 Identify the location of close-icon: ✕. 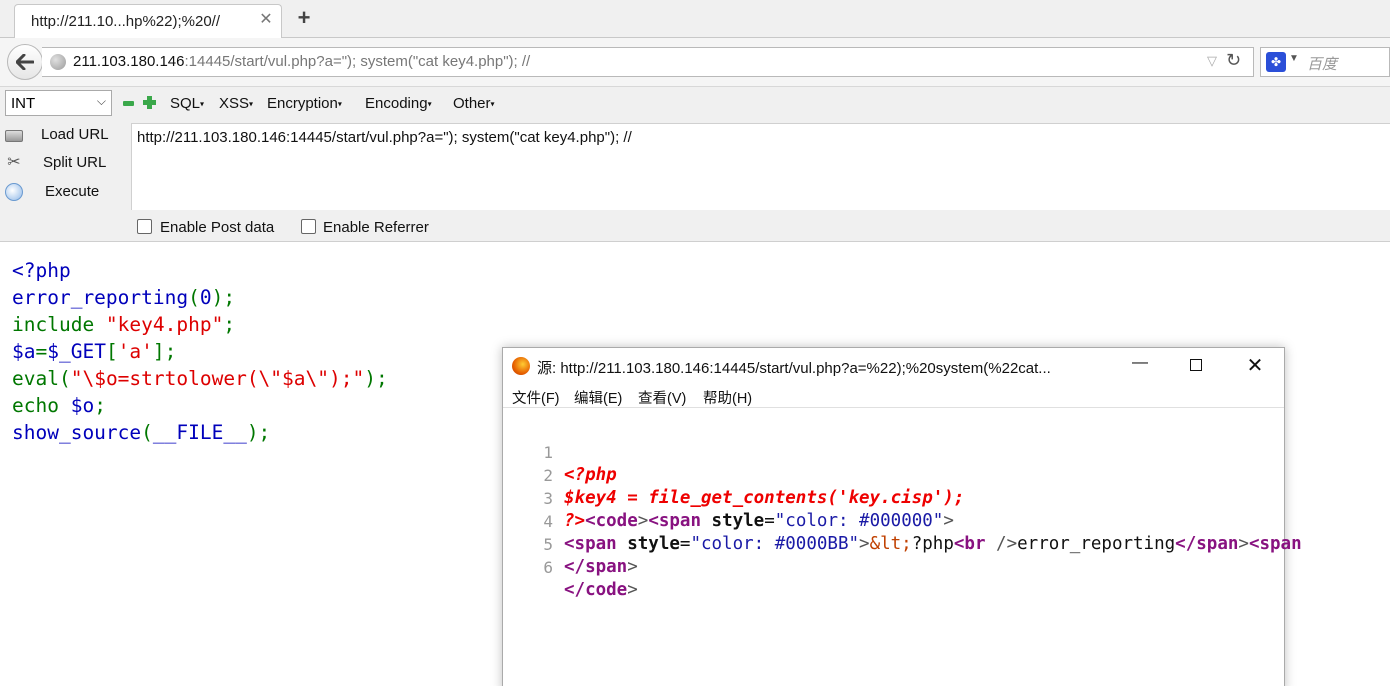
(1255, 365).